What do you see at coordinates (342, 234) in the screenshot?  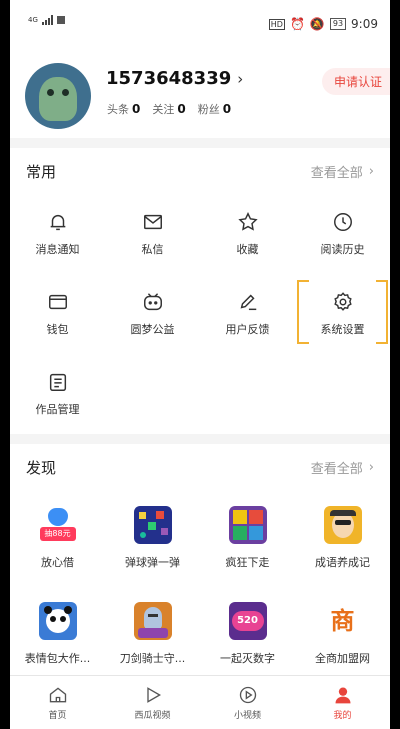 I see `common-item-history: 阅读历史` at bounding box center [342, 234].